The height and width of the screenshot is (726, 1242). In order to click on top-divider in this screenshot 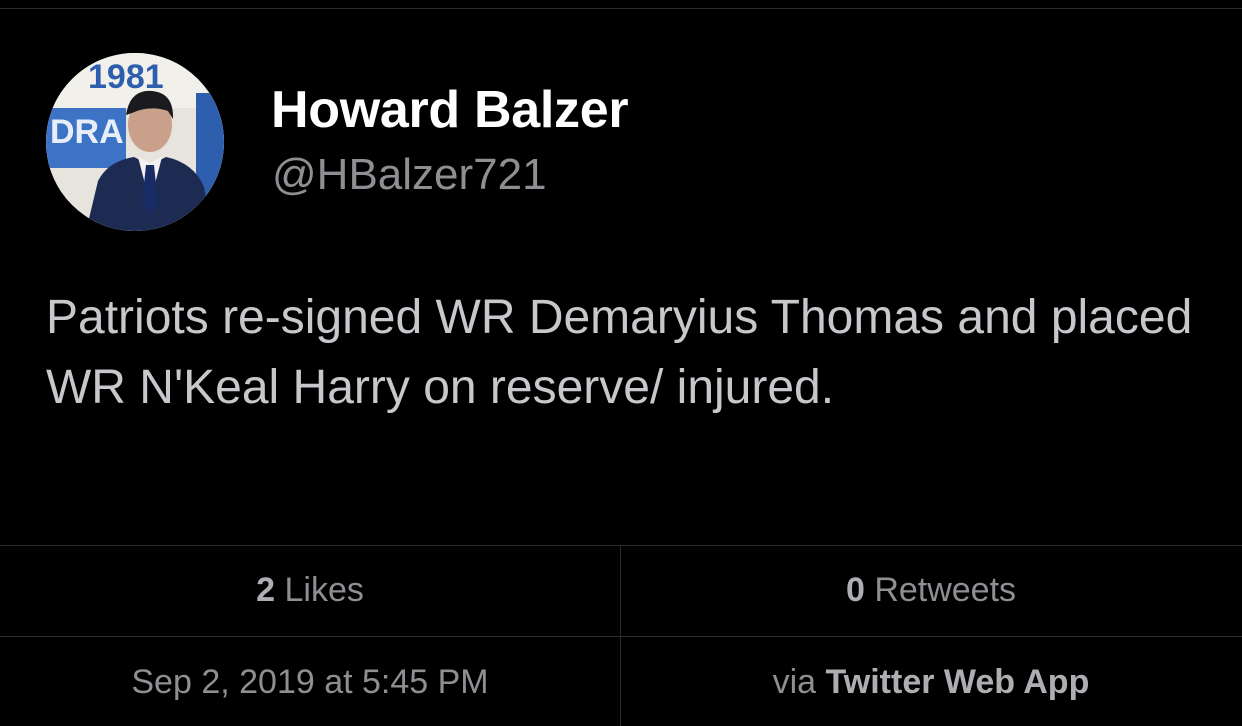, I will do `click(621, 8)`.